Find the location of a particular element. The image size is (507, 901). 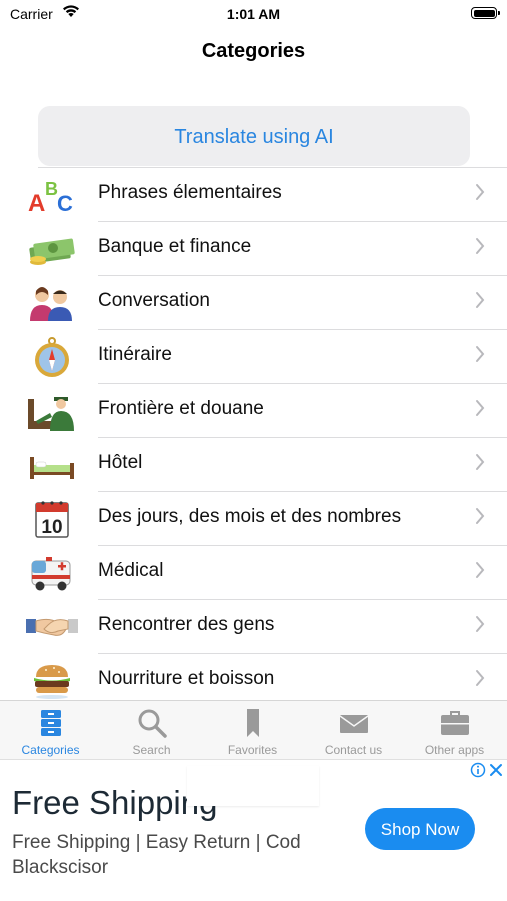

ad-close-icon is located at coordinates (496, 770).